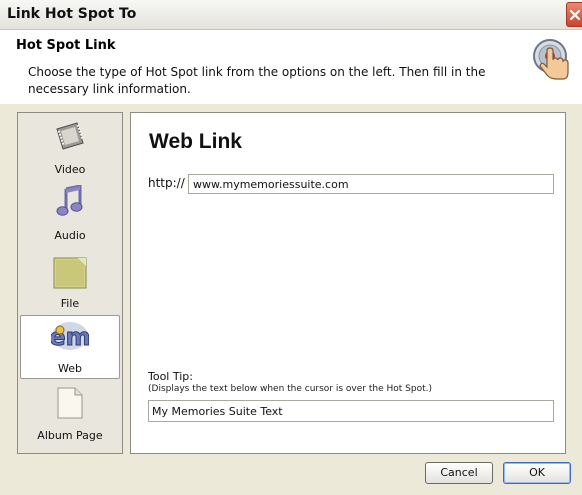 This screenshot has height=495, width=582. I want to click on sidebar-item-label: Video, so click(70, 169).